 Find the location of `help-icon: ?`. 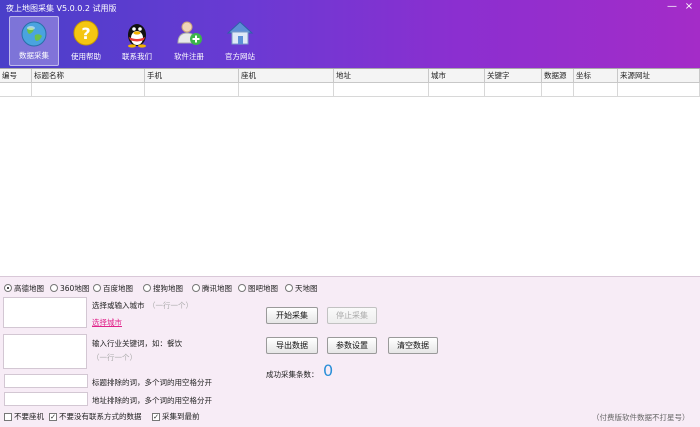

help-icon: ? is located at coordinates (86, 33).